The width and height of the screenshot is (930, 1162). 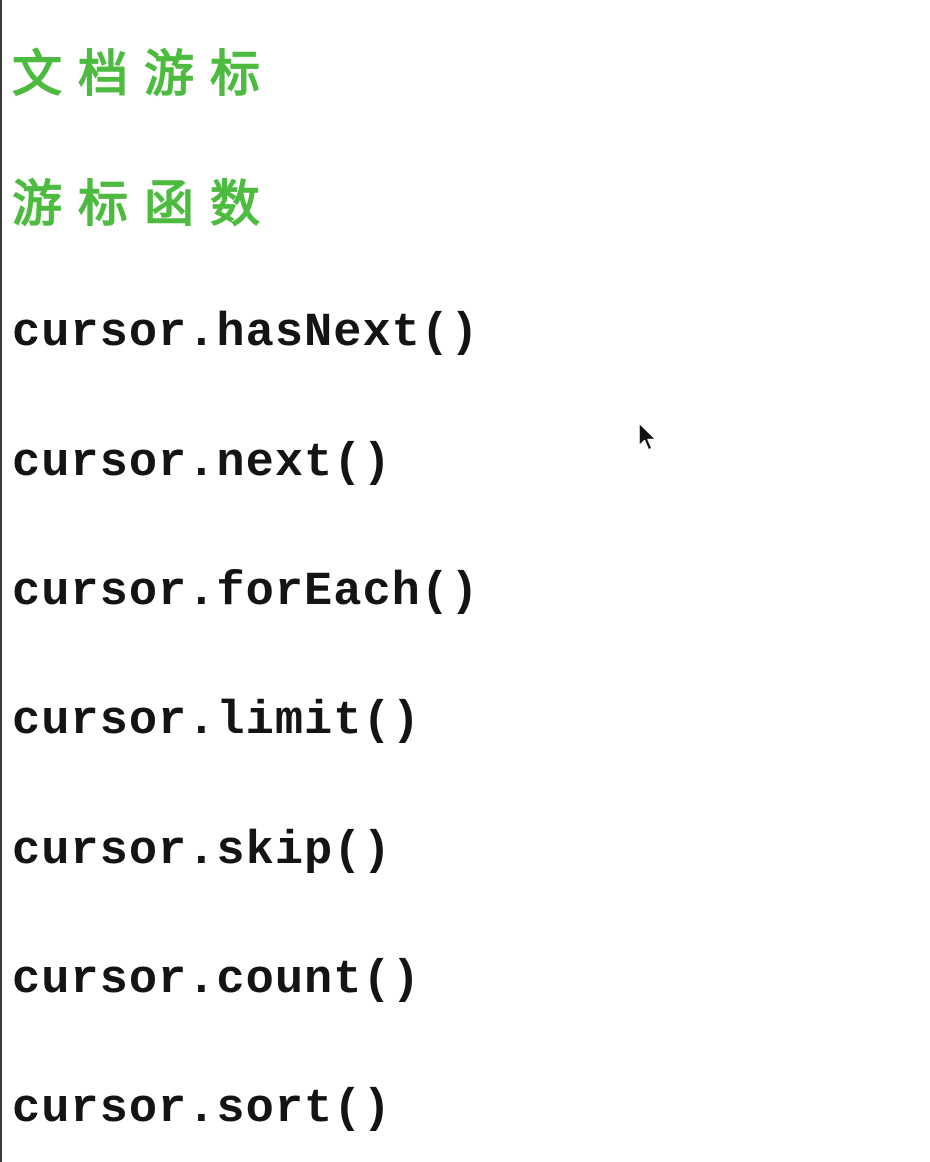 I want to click on heading-cursor-functions: 游标函数, so click(x=144, y=204).